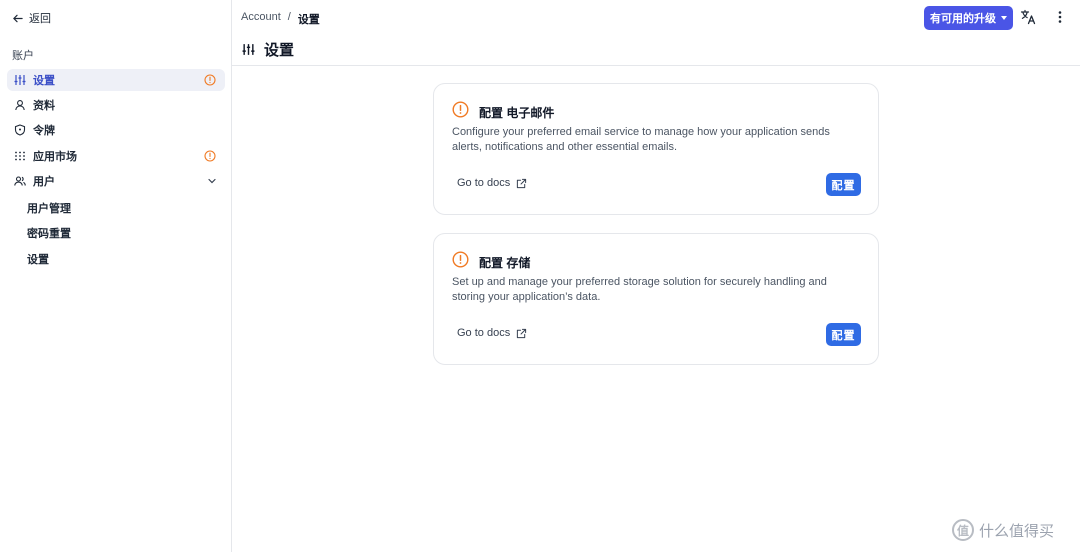  What do you see at coordinates (55, 157) in the screenshot?
I see `sidebar-item-label: 应用市场` at bounding box center [55, 157].